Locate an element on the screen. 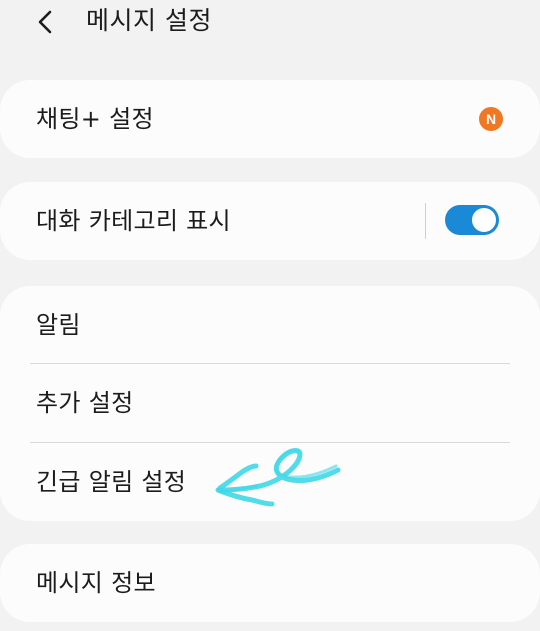 Image resolution: width=540 pixels, height=631 pixels. new-badge: N is located at coordinates (491, 119).